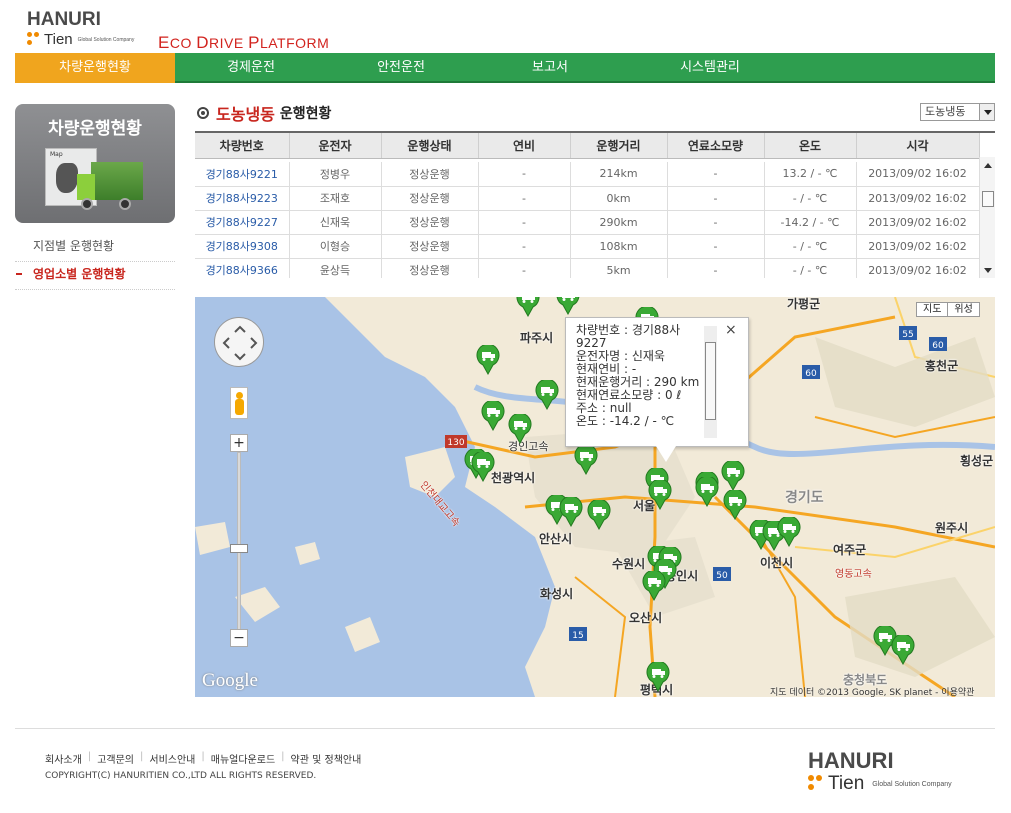  Describe the element at coordinates (430, 146) in the screenshot. I see `table-header-cell: 운행상태` at that location.